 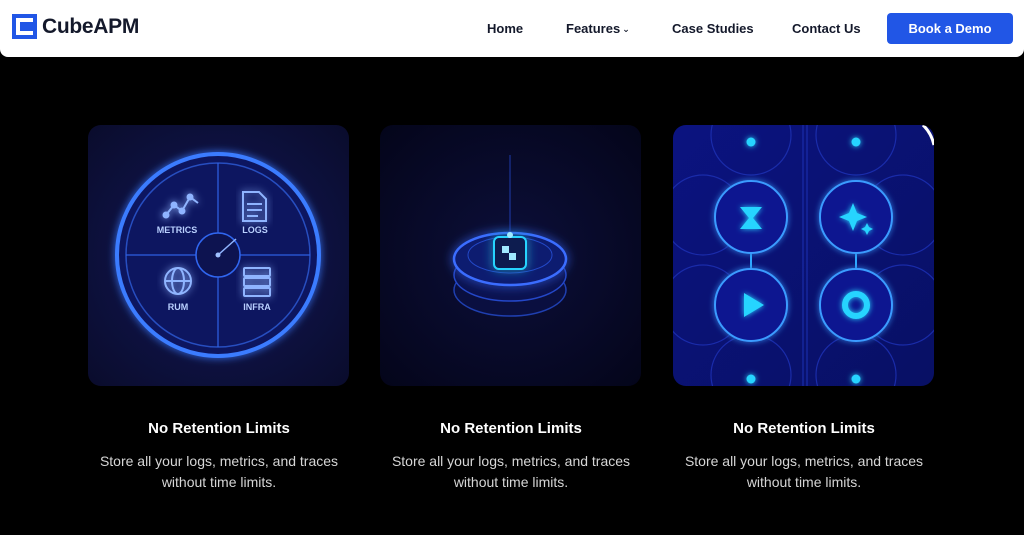 What do you see at coordinates (177, 230) in the screenshot?
I see `dial-label-metrics: METRICS` at bounding box center [177, 230].